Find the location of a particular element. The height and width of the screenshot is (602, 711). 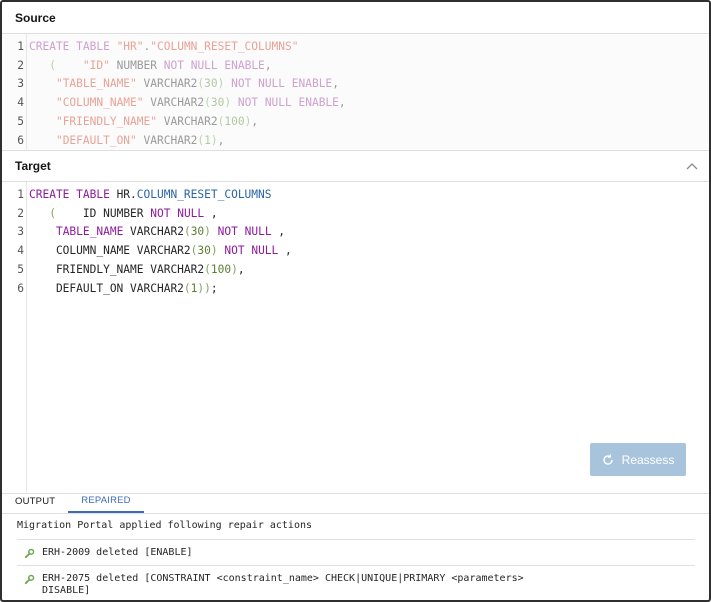

target-line-number: 5 is located at coordinates (20, 269).